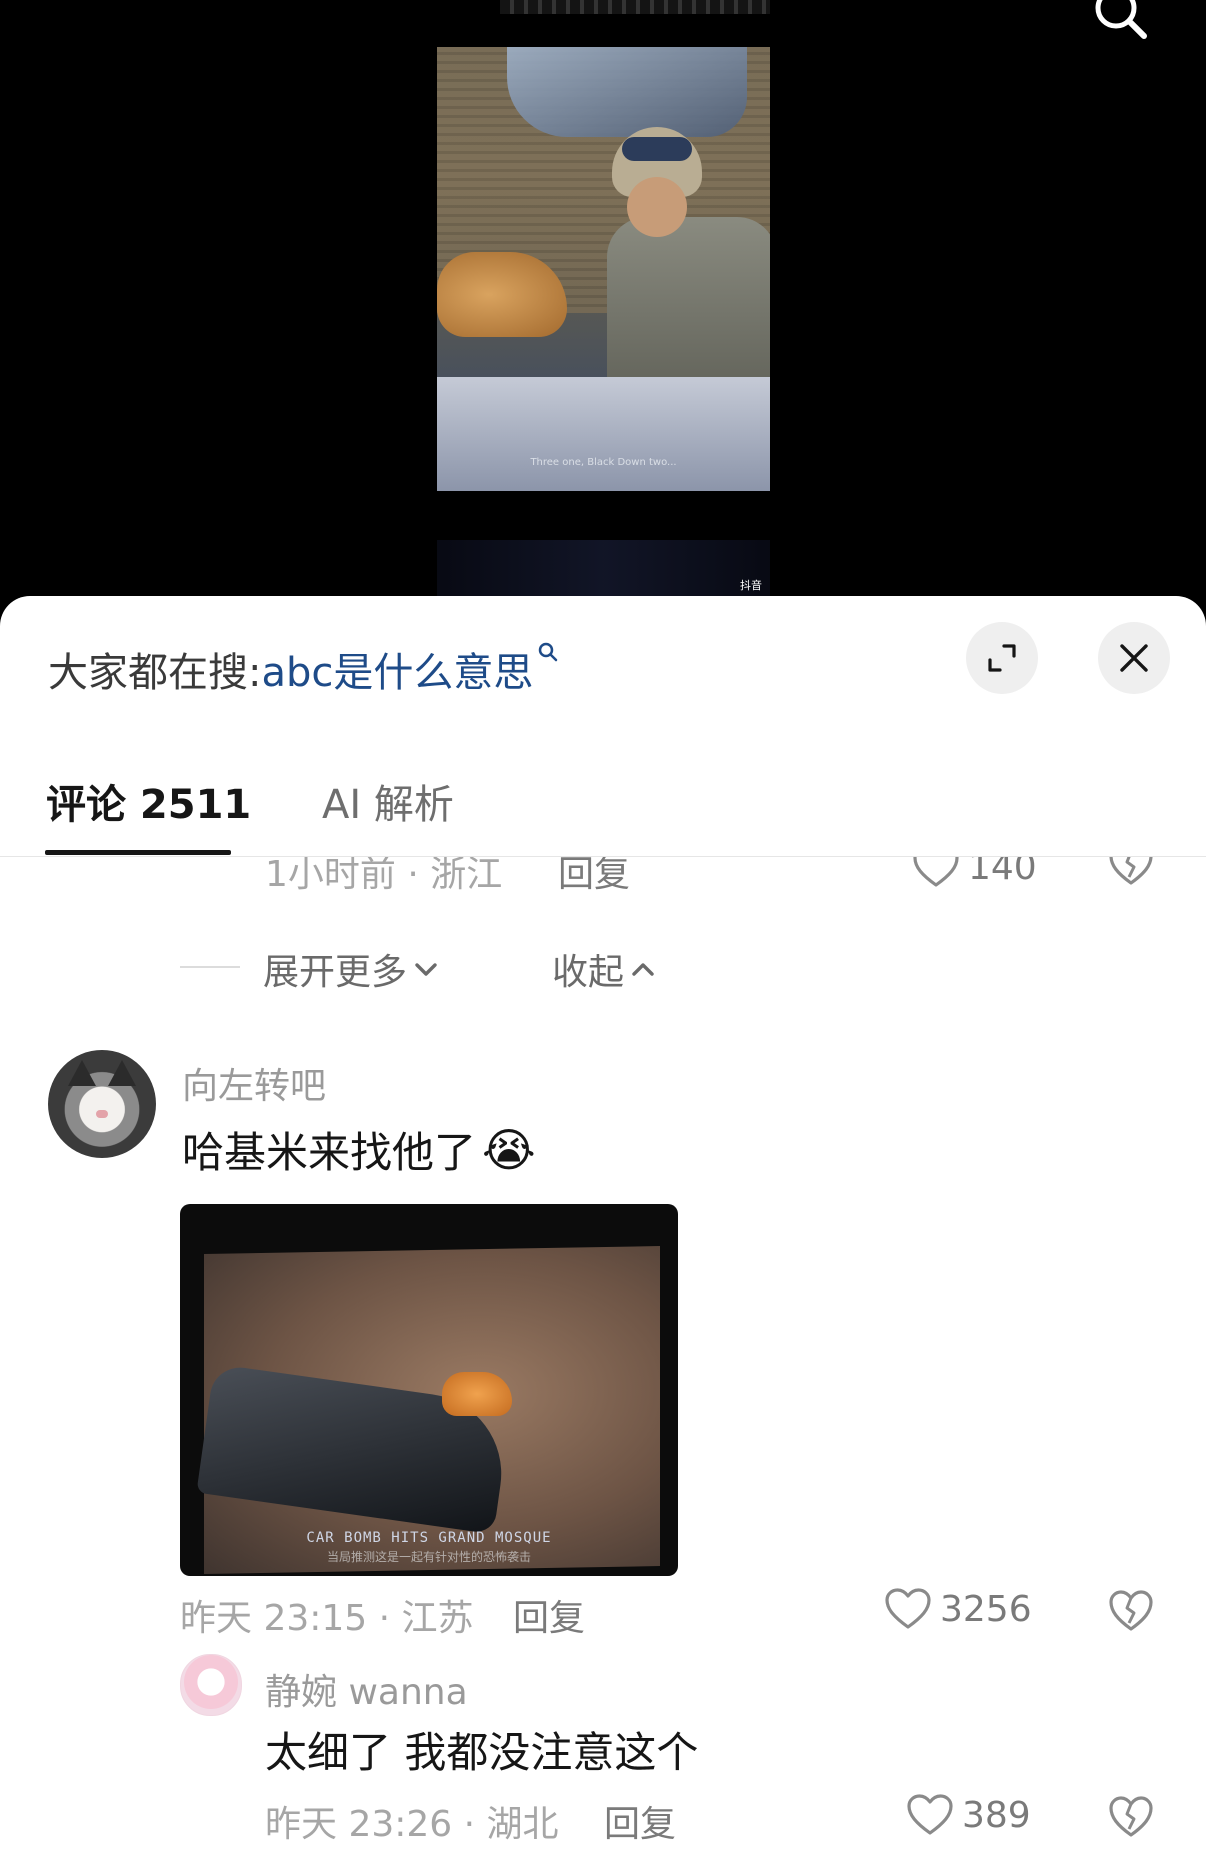 This screenshot has width=1206, height=1863. Describe the element at coordinates (384, 876) in the screenshot. I see `comment-meta: 1小时前 · 浙江` at that location.